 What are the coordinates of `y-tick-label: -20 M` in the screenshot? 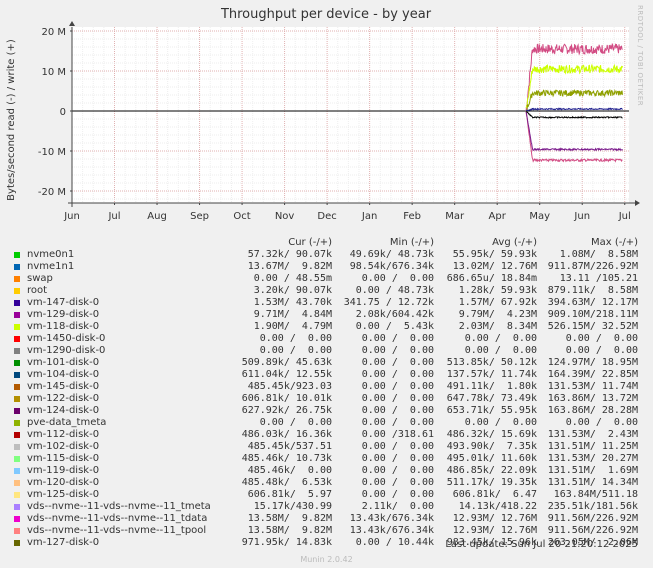 It's located at (52, 192).